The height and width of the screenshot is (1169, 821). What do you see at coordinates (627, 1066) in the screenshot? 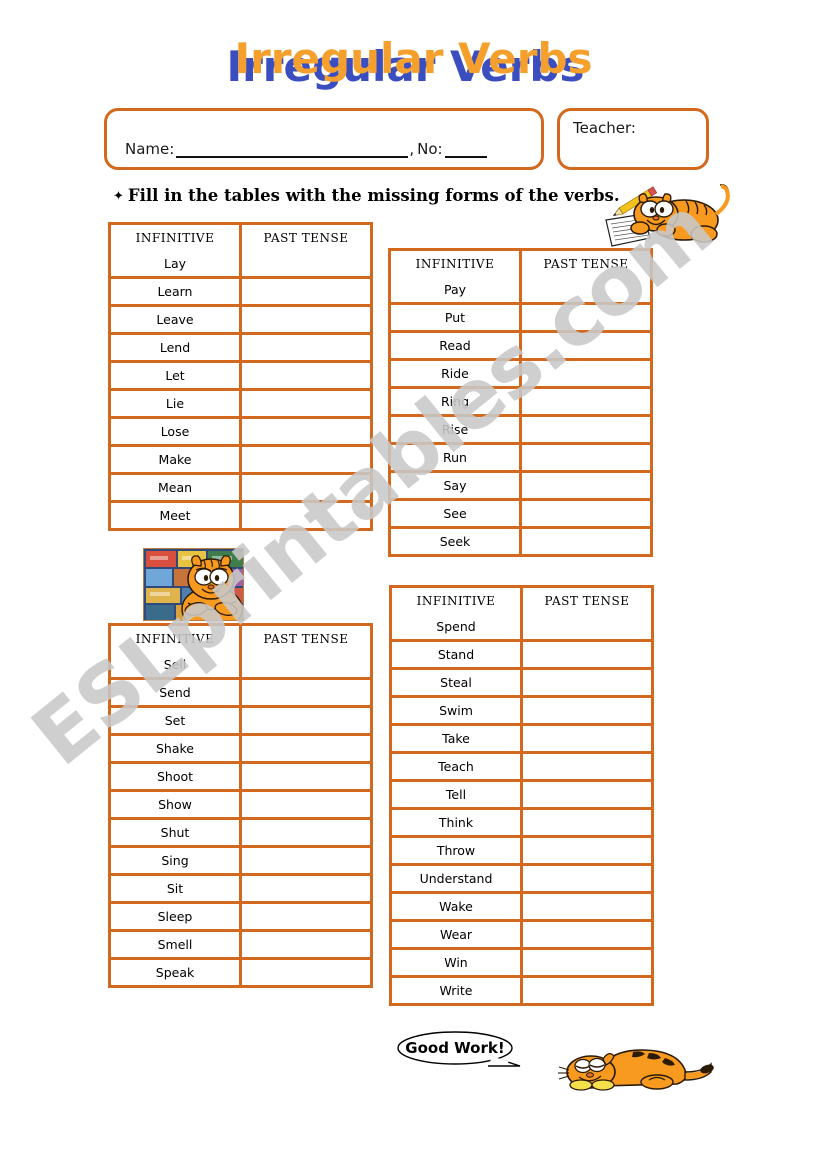
I see `garfield-sleeping-image` at bounding box center [627, 1066].